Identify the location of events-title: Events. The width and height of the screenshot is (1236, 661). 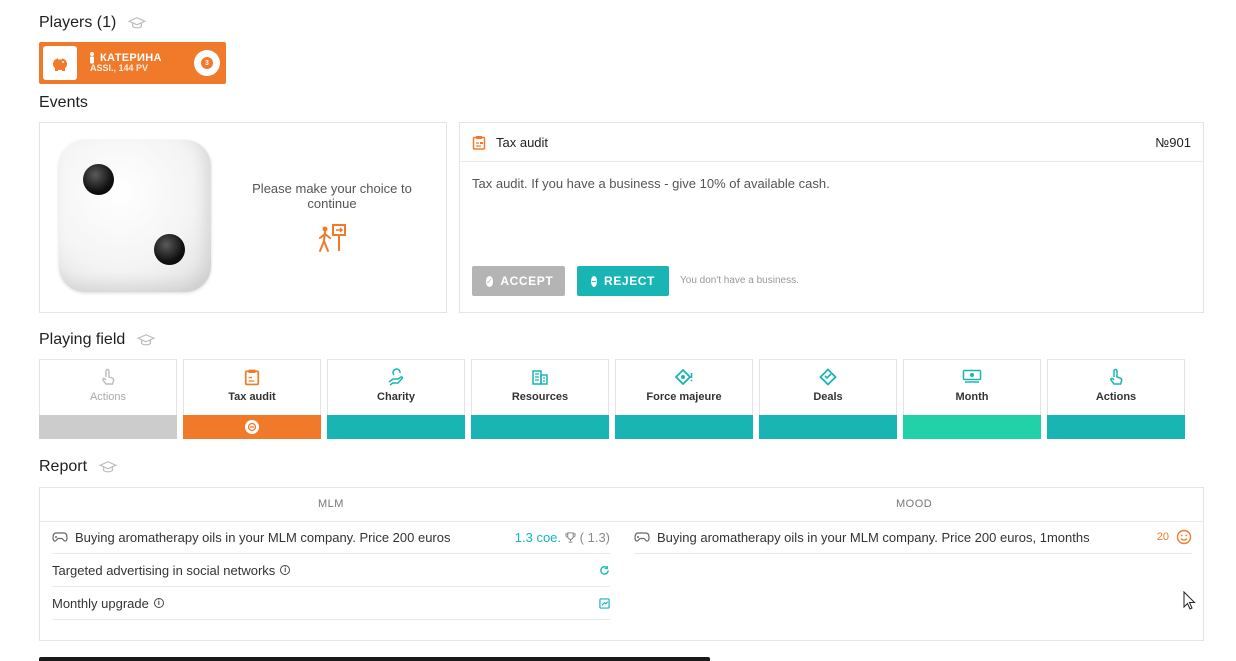
(63, 102).